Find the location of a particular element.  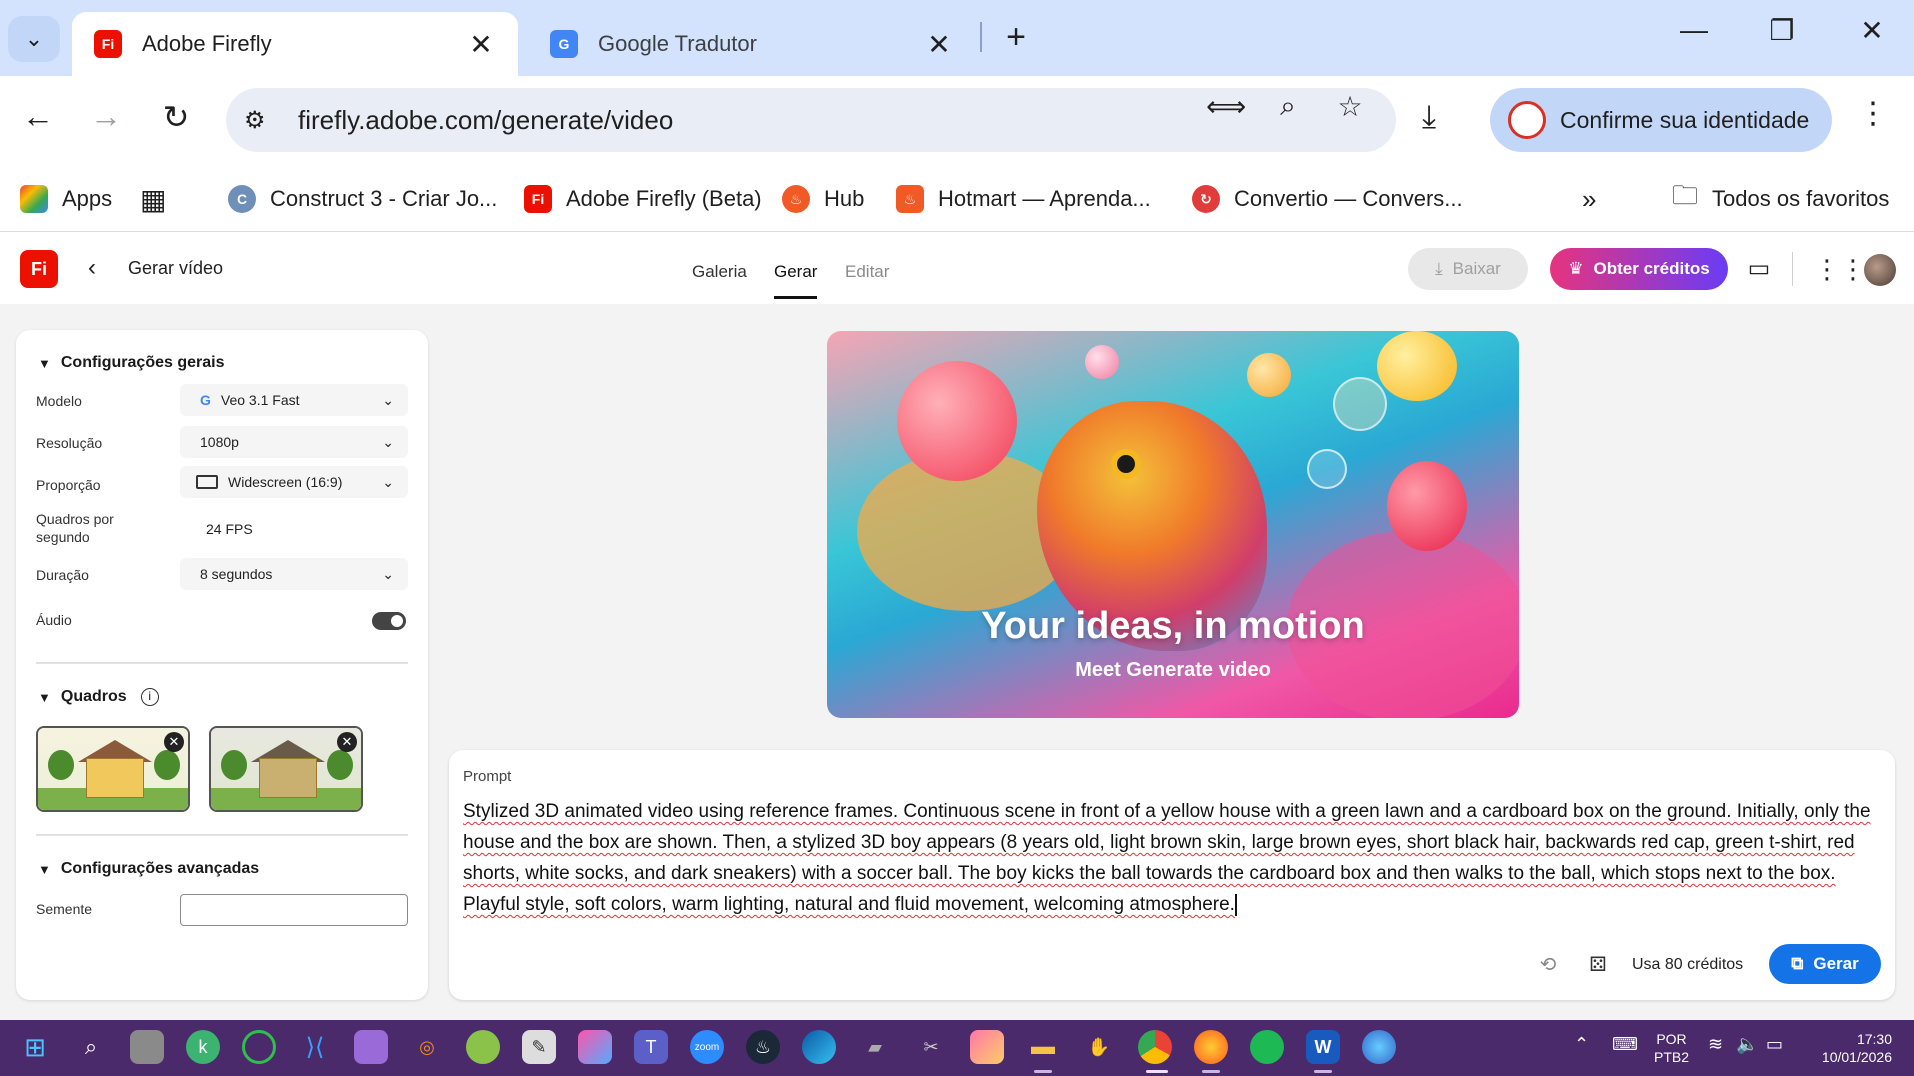

tab-editar: Editar is located at coordinates (867, 272).